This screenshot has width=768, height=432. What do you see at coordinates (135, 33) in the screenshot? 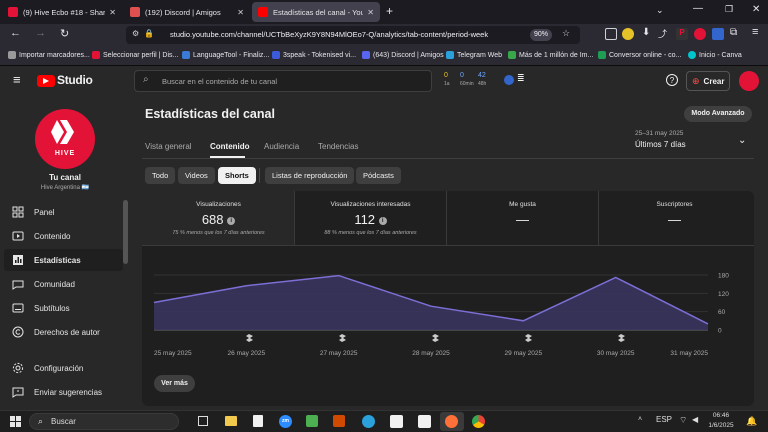
I see `site-info-icon: ⚙` at bounding box center [135, 33].